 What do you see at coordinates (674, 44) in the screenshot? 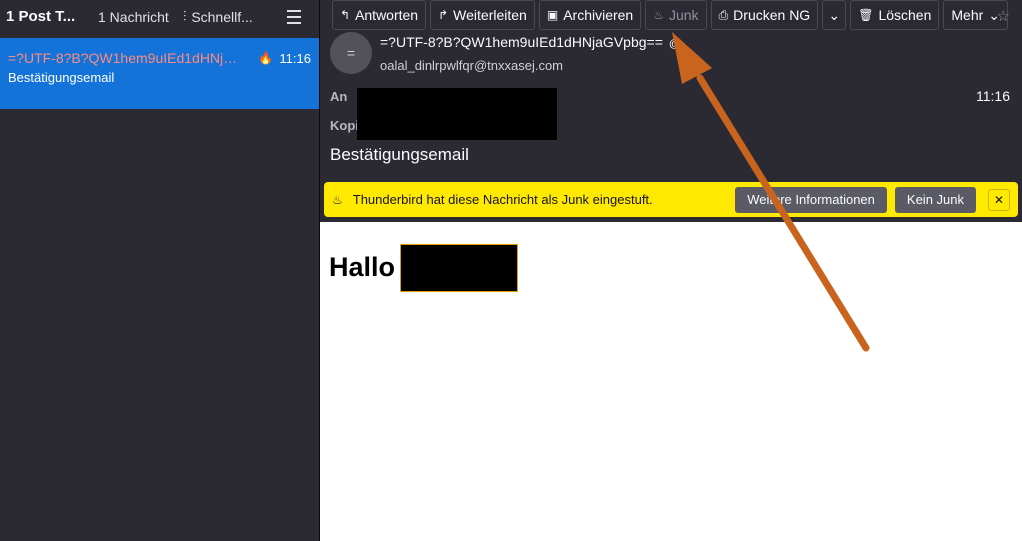
I see `address-book-icon: @` at bounding box center [674, 44].